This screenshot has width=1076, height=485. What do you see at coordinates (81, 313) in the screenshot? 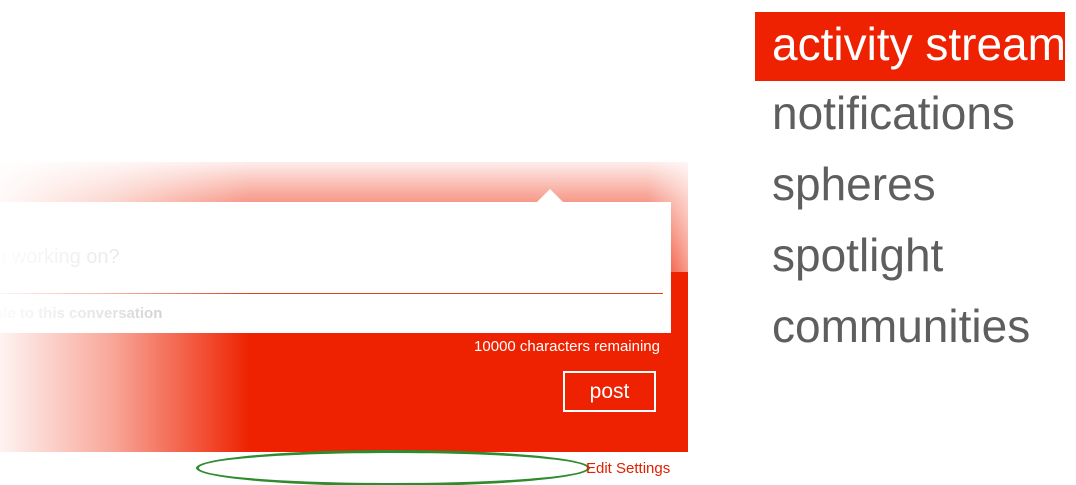
I see `invite-people-link: ple to this conversation` at bounding box center [81, 313].